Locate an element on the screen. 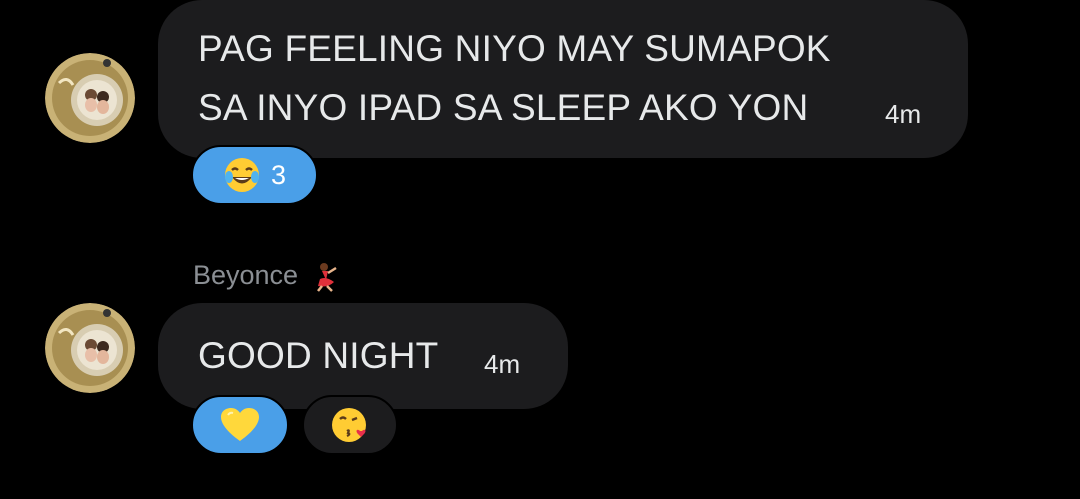 This screenshot has height=499, width=1080. dancer-icon is located at coordinates (326, 277).